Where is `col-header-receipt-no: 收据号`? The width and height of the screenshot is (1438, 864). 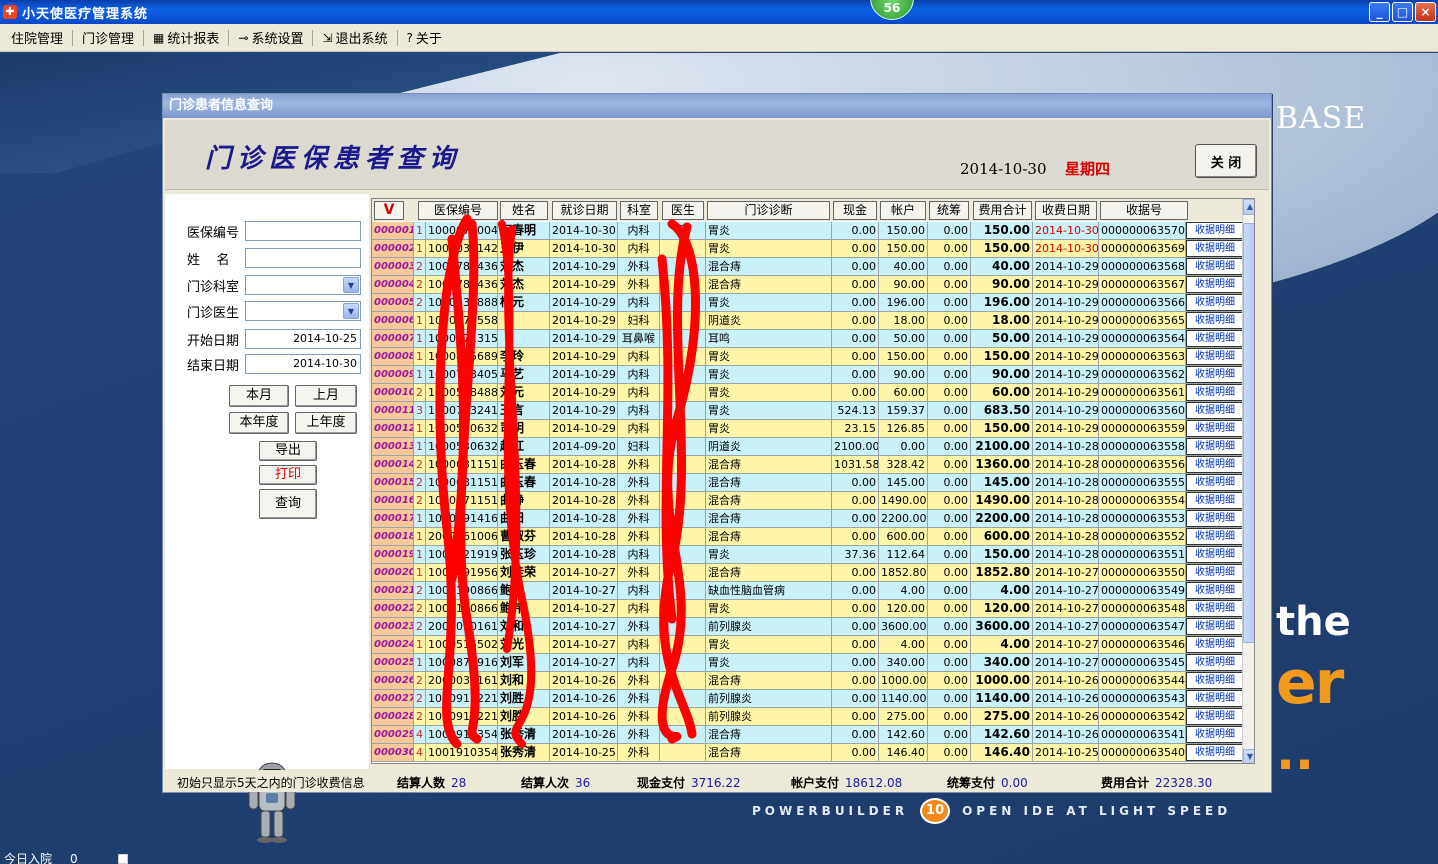 col-header-receipt-no: 收据号 is located at coordinates (1144, 210).